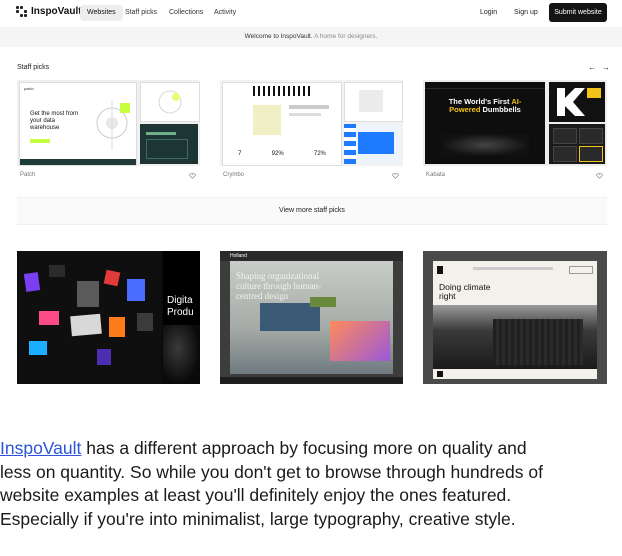 This screenshot has width=622, height=556. Describe the element at coordinates (373, 102) in the screenshot. I see `crymbo-screenshot-top` at that location.